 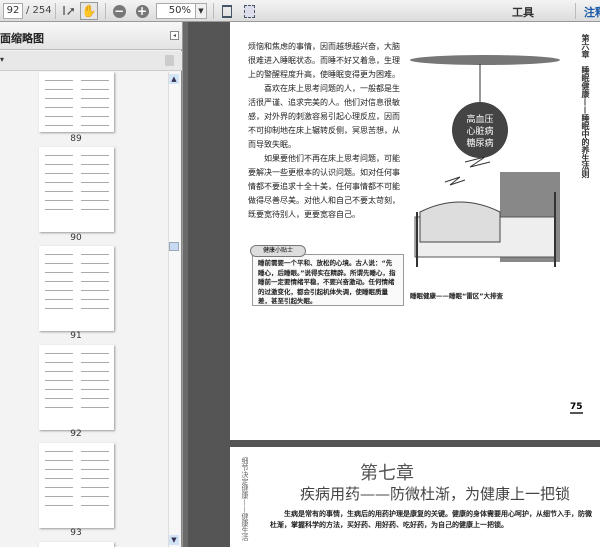 I want to click on thumbnail-label: 93, so click(x=76, y=533).